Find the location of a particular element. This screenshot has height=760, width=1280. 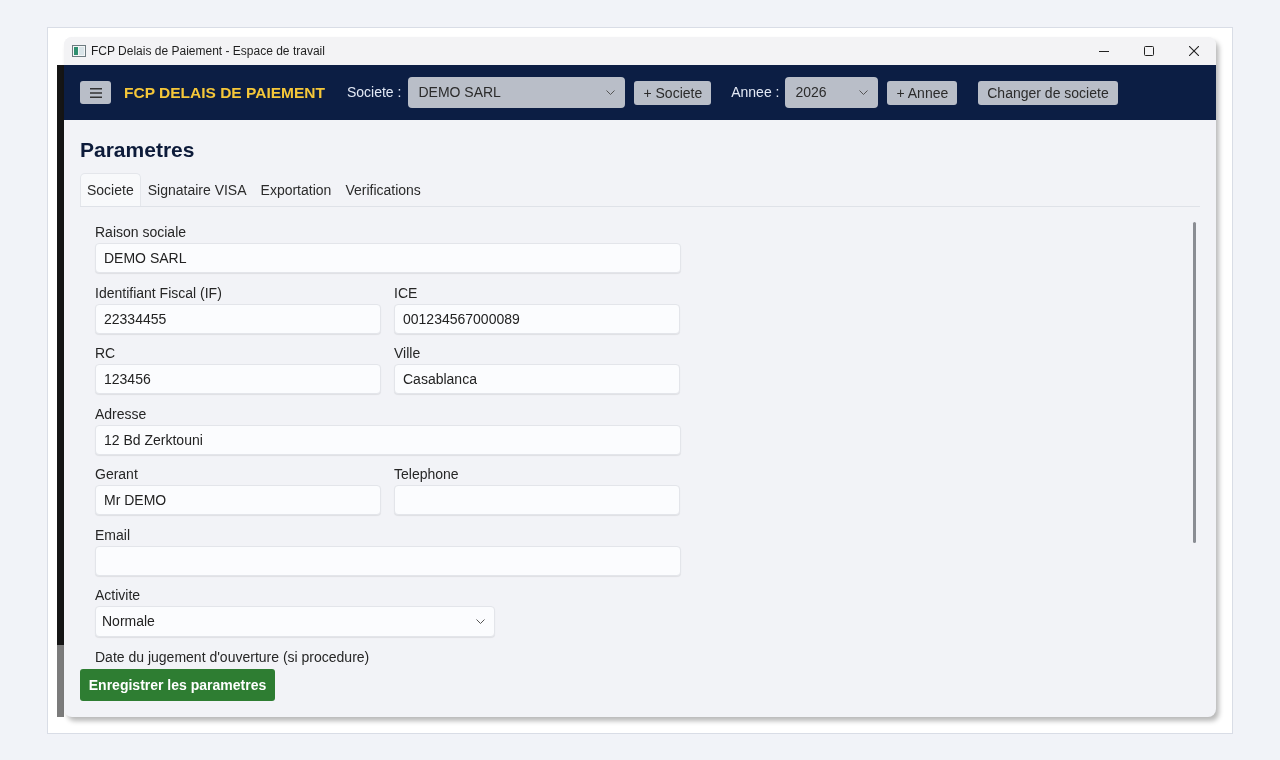

app-icon is located at coordinates (79, 51).